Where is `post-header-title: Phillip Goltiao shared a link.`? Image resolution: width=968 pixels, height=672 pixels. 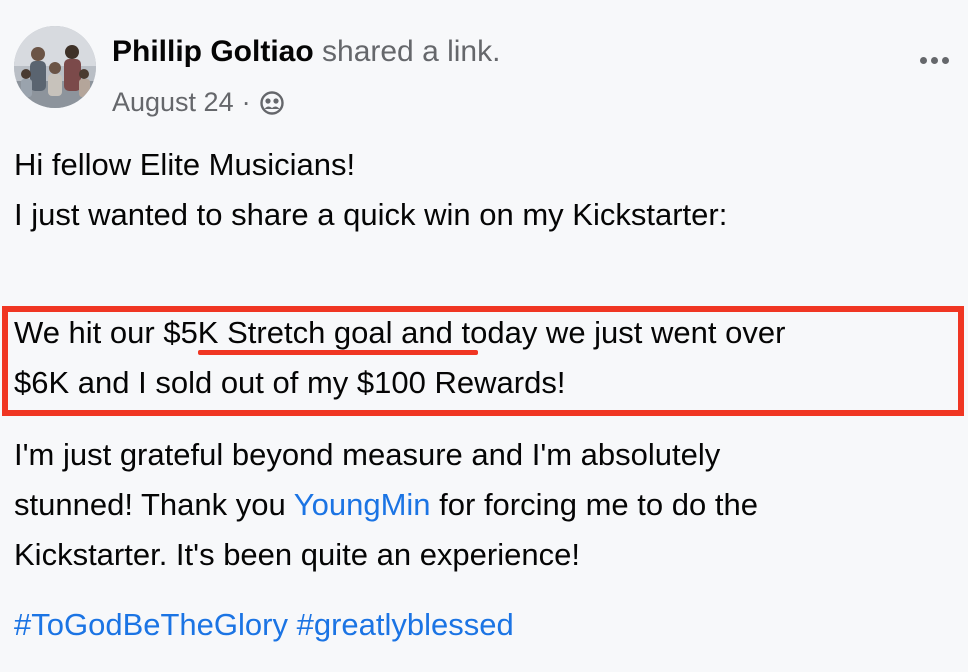 post-header-title: Phillip Goltiao shared a link. is located at coordinates (306, 52).